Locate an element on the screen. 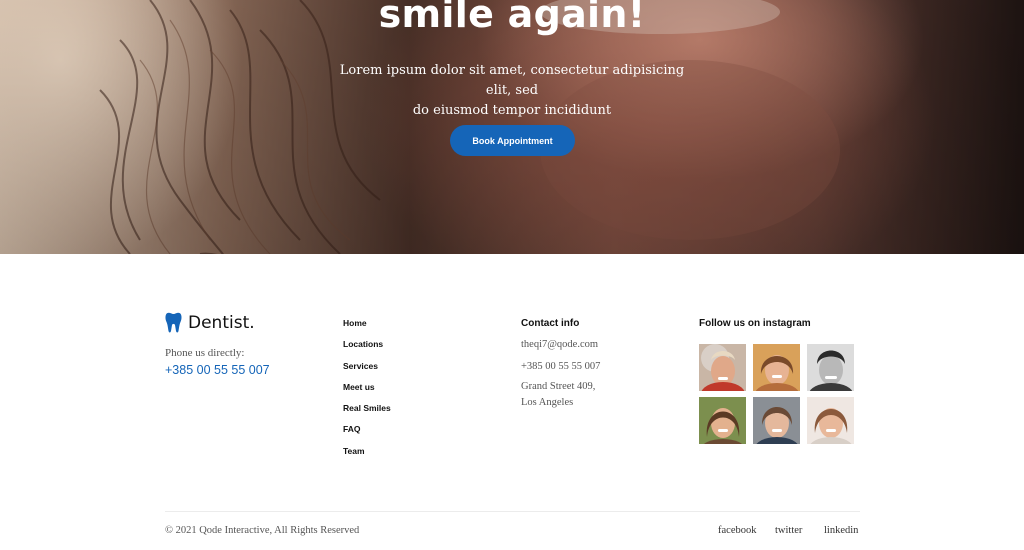 This screenshot has width=1024, height=550. hero-subtitle-line-2: do eiusmod tempor incididunt is located at coordinates (512, 110).